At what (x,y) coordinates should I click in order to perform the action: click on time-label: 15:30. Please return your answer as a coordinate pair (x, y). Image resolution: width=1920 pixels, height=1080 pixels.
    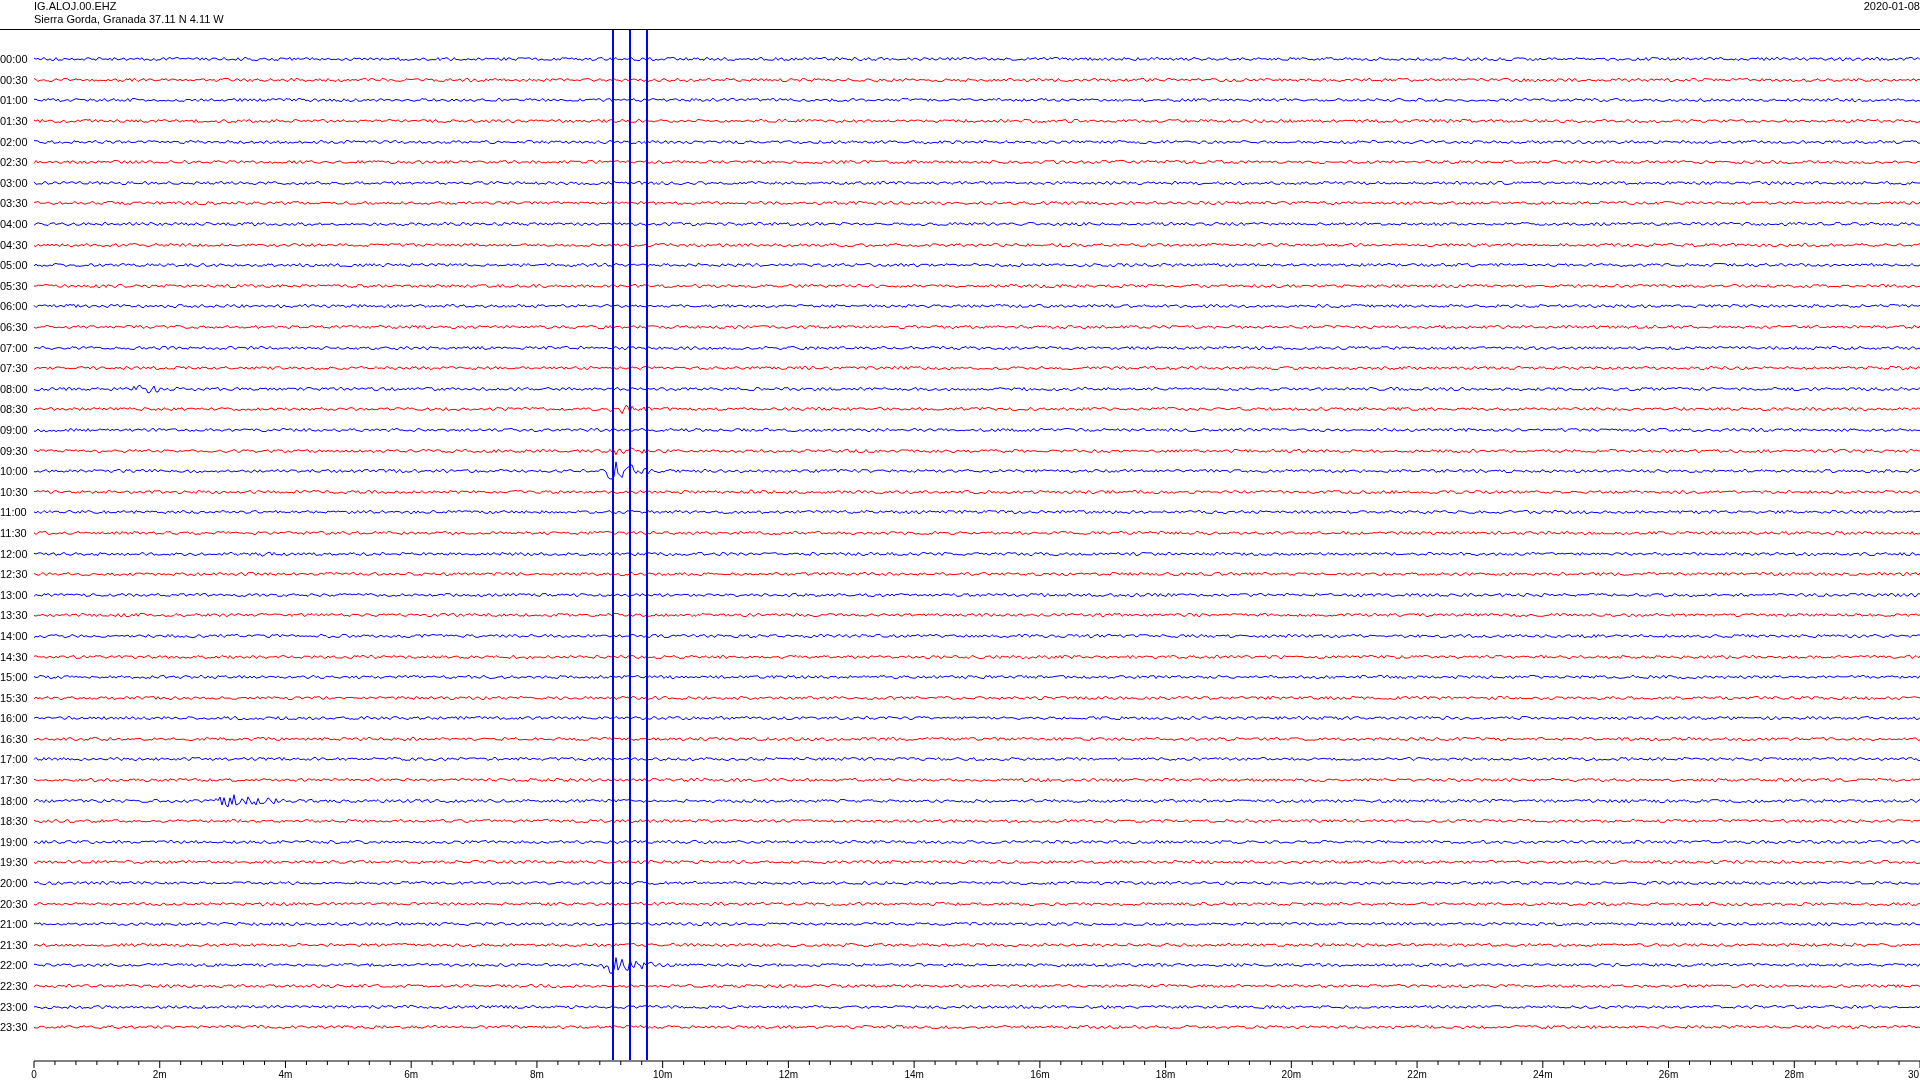
    Looking at the image, I should click on (14, 697).